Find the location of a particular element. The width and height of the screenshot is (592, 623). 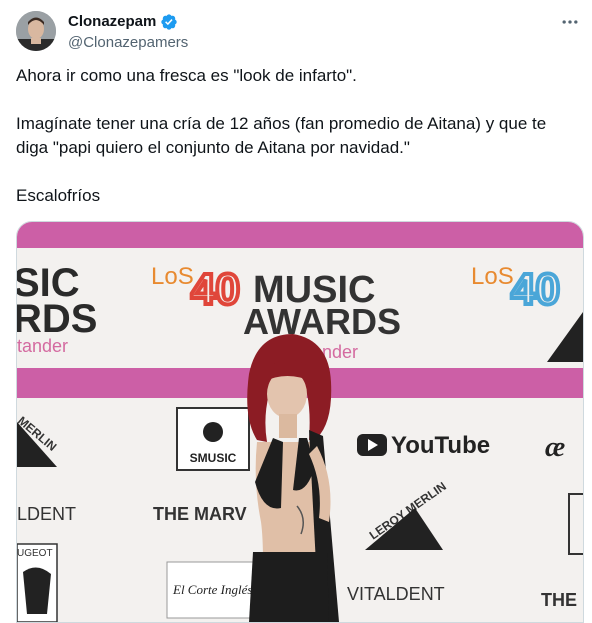

los40-center-text: LoS is located at coordinates (172, 276).